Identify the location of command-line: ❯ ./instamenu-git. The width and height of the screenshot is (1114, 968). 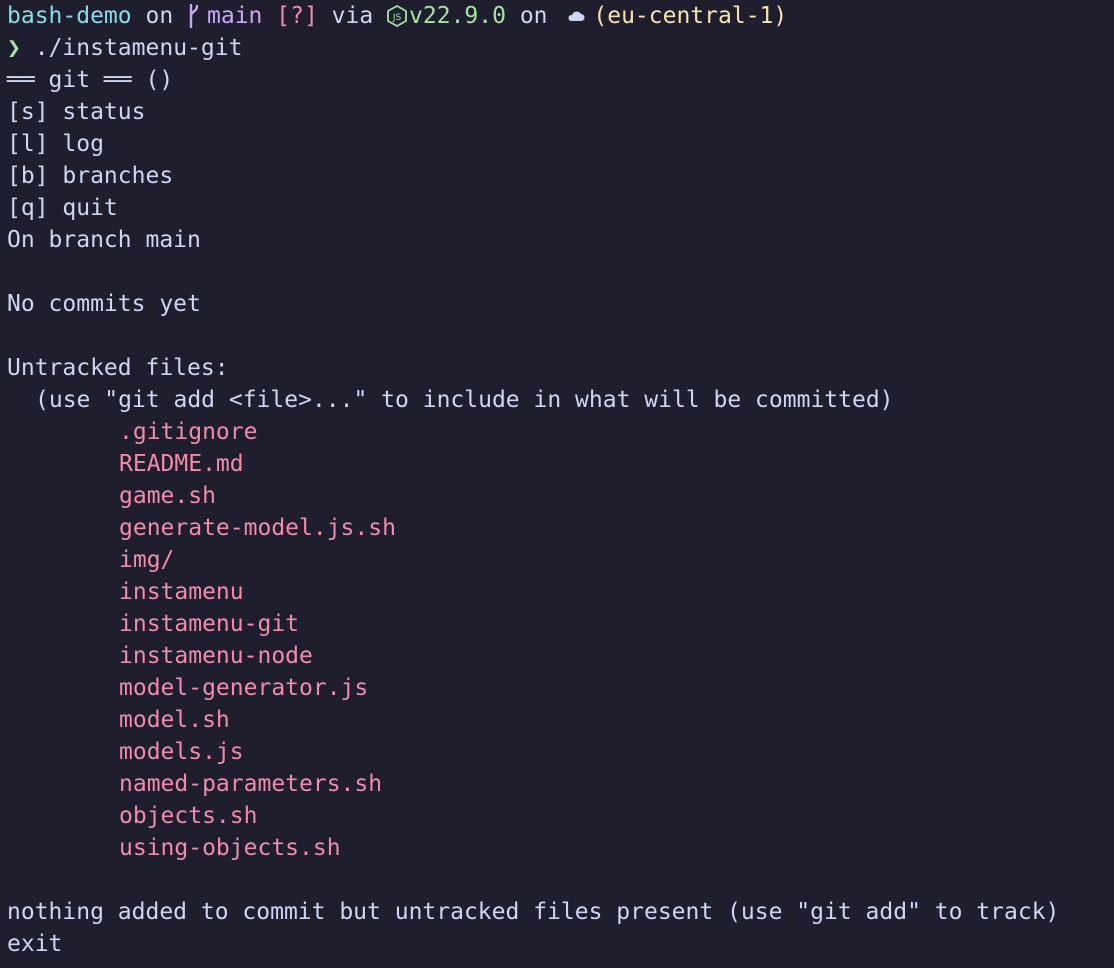
(560, 48).